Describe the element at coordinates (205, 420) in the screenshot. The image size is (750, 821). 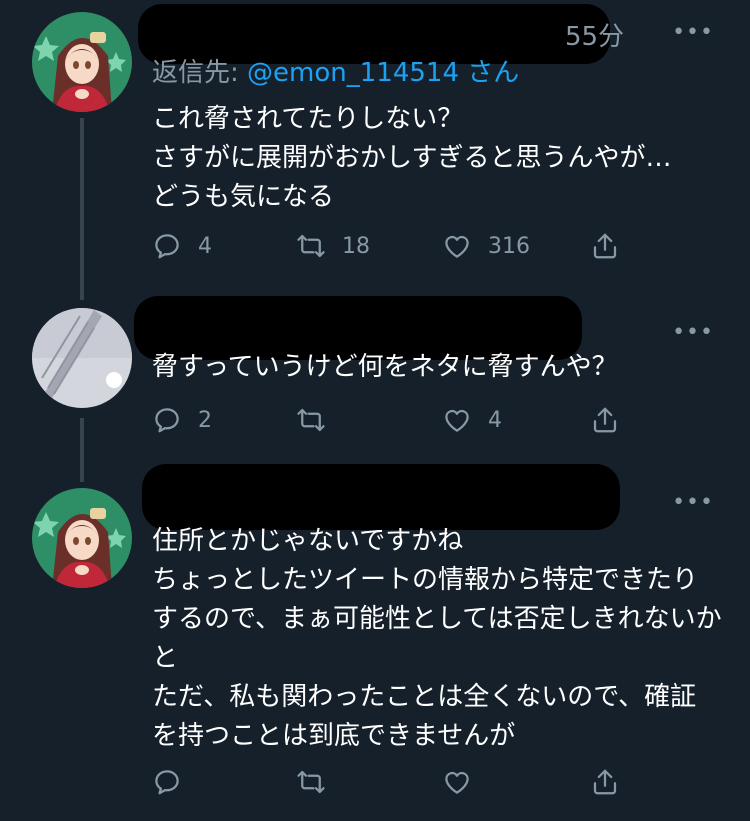
I see `reply-count: 2` at that location.